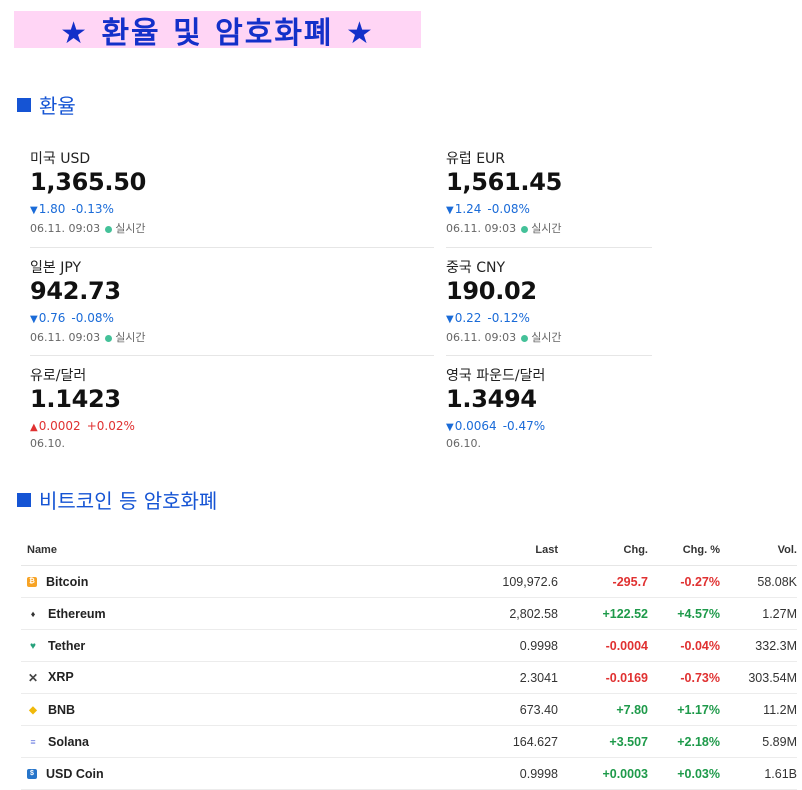 The width and height of the screenshot is (802, 790). Describe the element at coordinates (130, 319) in the screenshot. I see `fx-change: ▼0.76 -0.08%` at that location.